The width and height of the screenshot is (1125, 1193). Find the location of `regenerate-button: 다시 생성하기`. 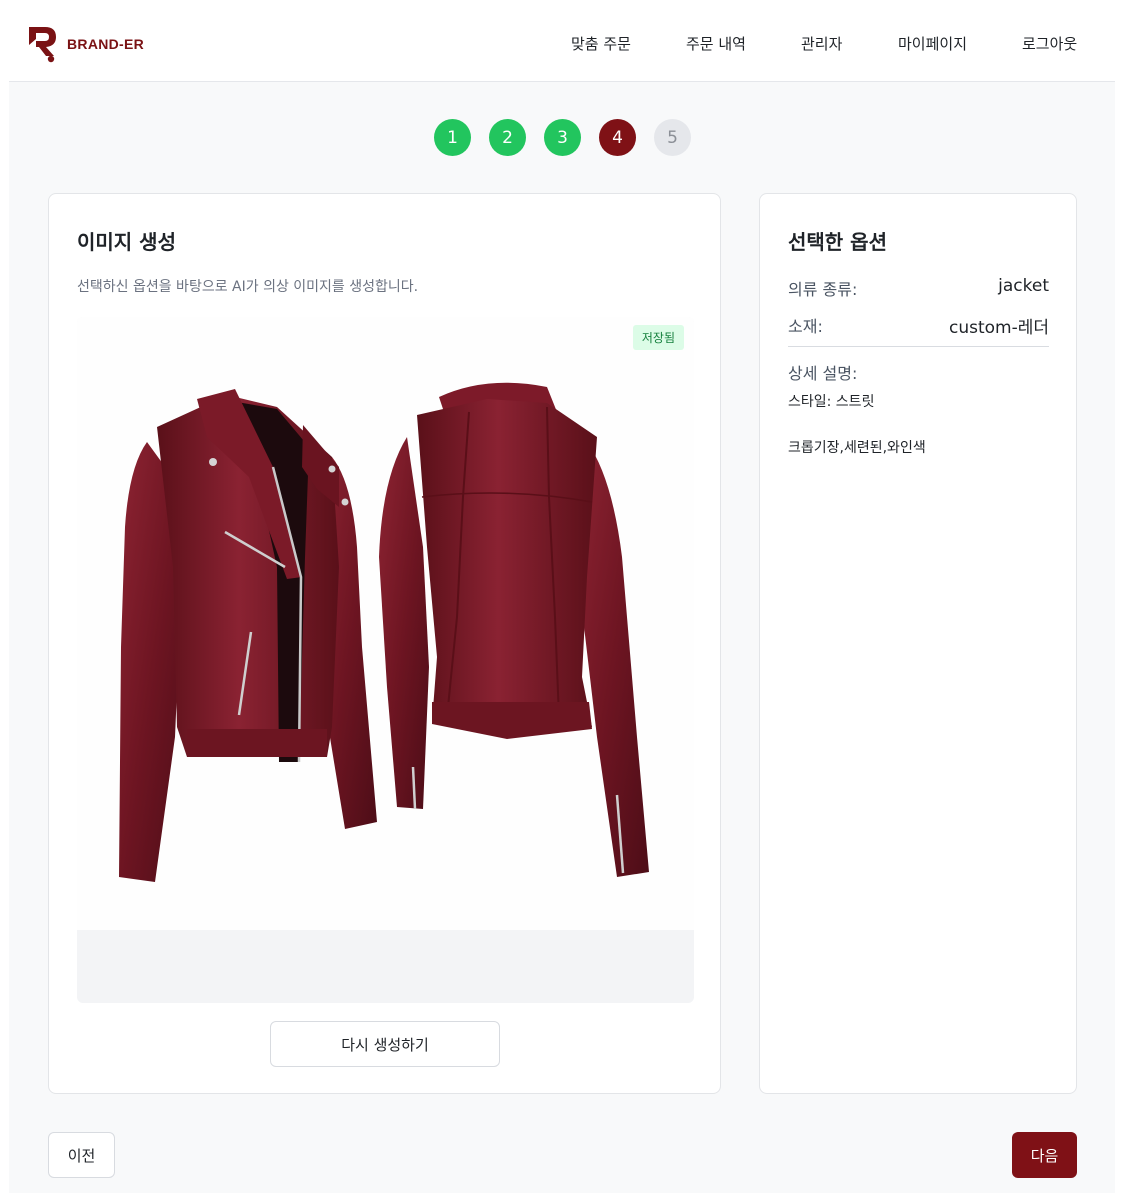

regenerate-button: 다시 생성하기 is located at coordinates (385, 1044).